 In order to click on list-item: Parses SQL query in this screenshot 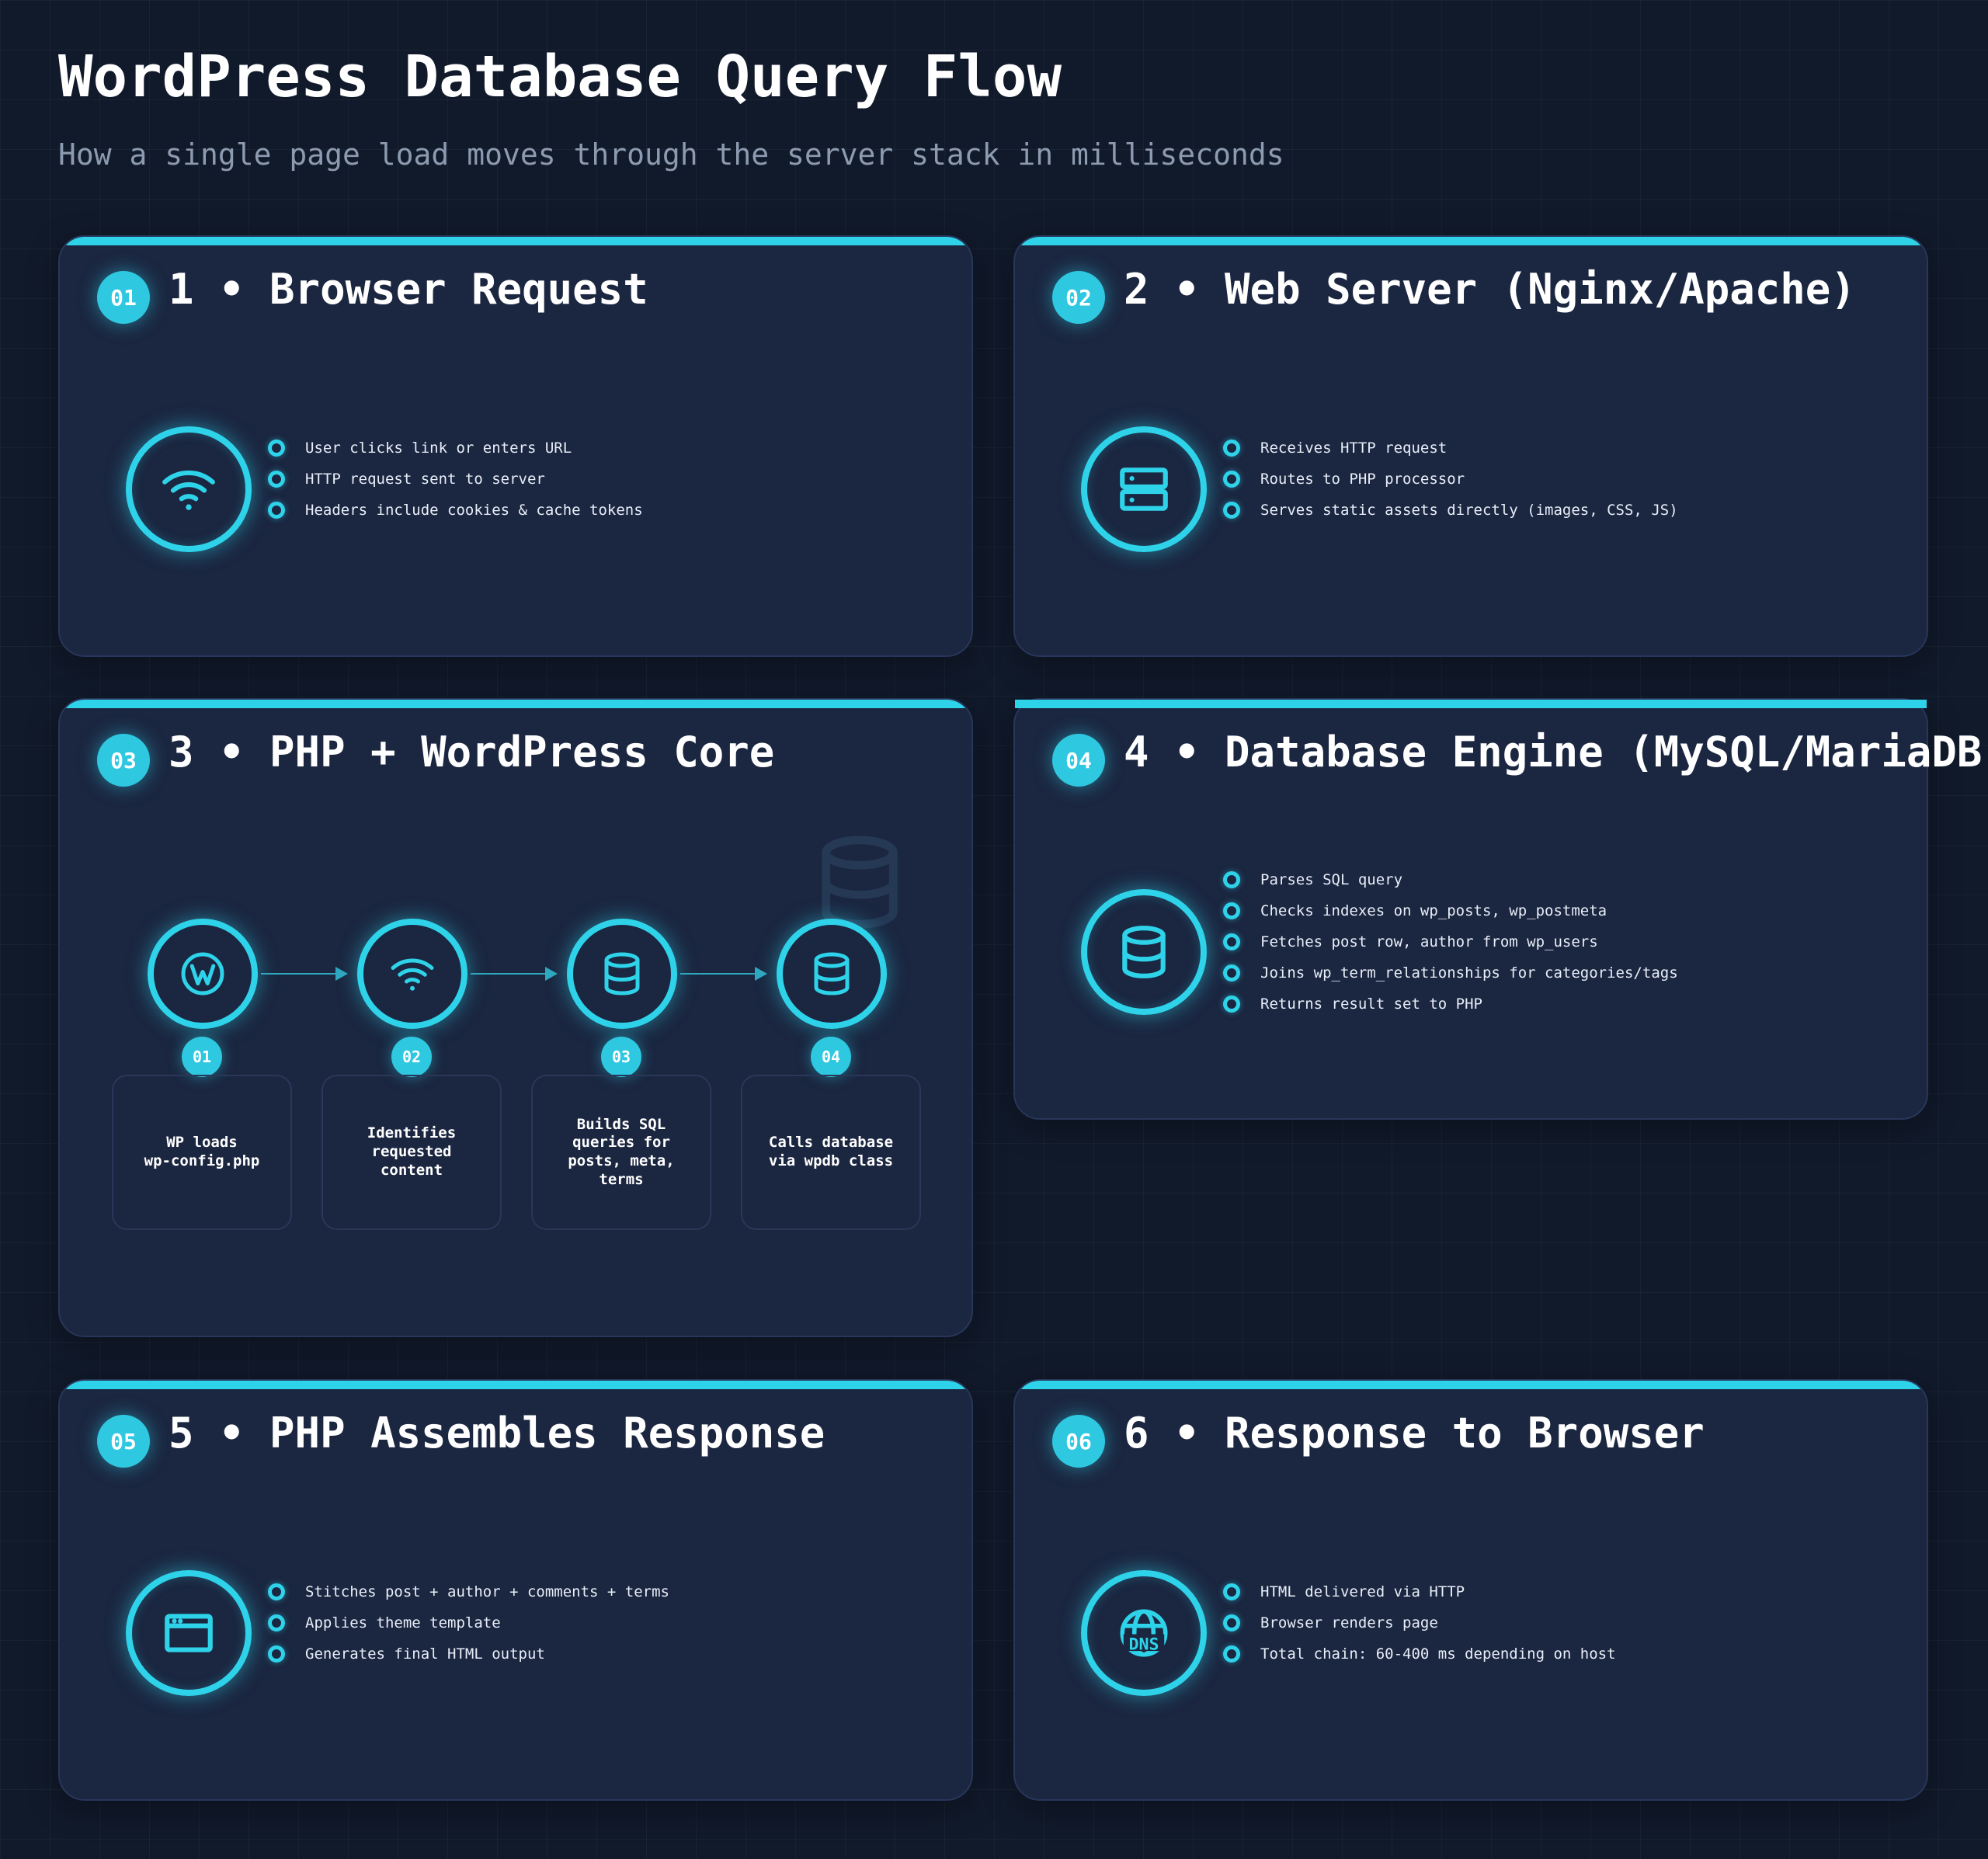, I will do `click(1450, 880)`.